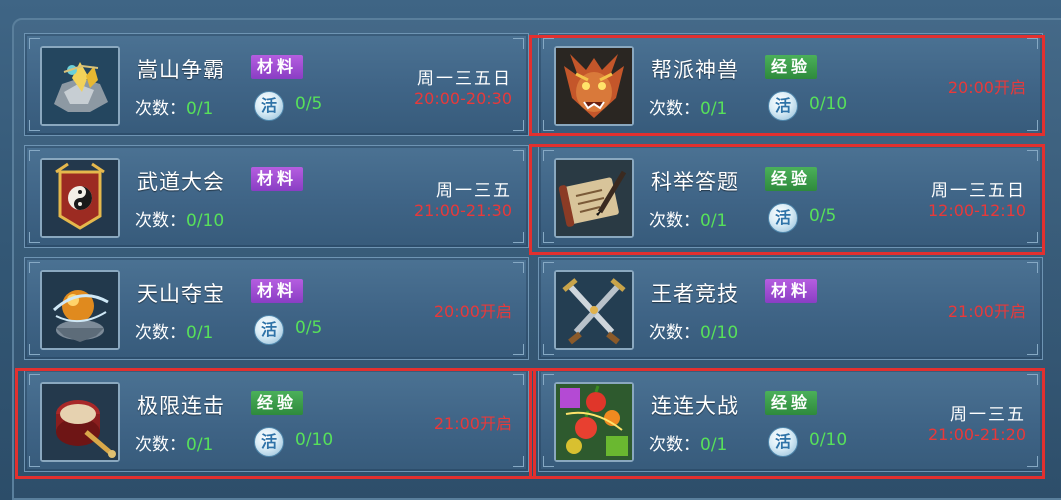 The height and width of the screenshot is (500, 1061). Describe the element at coordinates (276, 308) in the screenshot. I see `activity-card: 天山夺宝 材料 次数：0/1 活 0/5 20:00开启` at that location.